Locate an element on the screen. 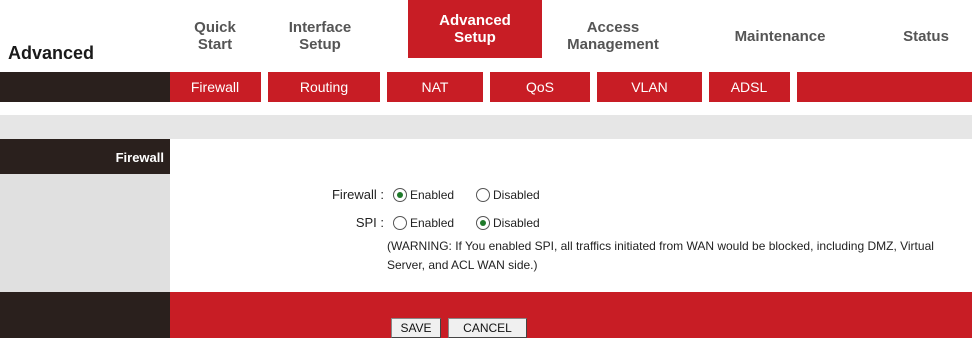 This screenshot has width=972, height=338. firewall-enabled-radio is located at coordinates (400, 195).